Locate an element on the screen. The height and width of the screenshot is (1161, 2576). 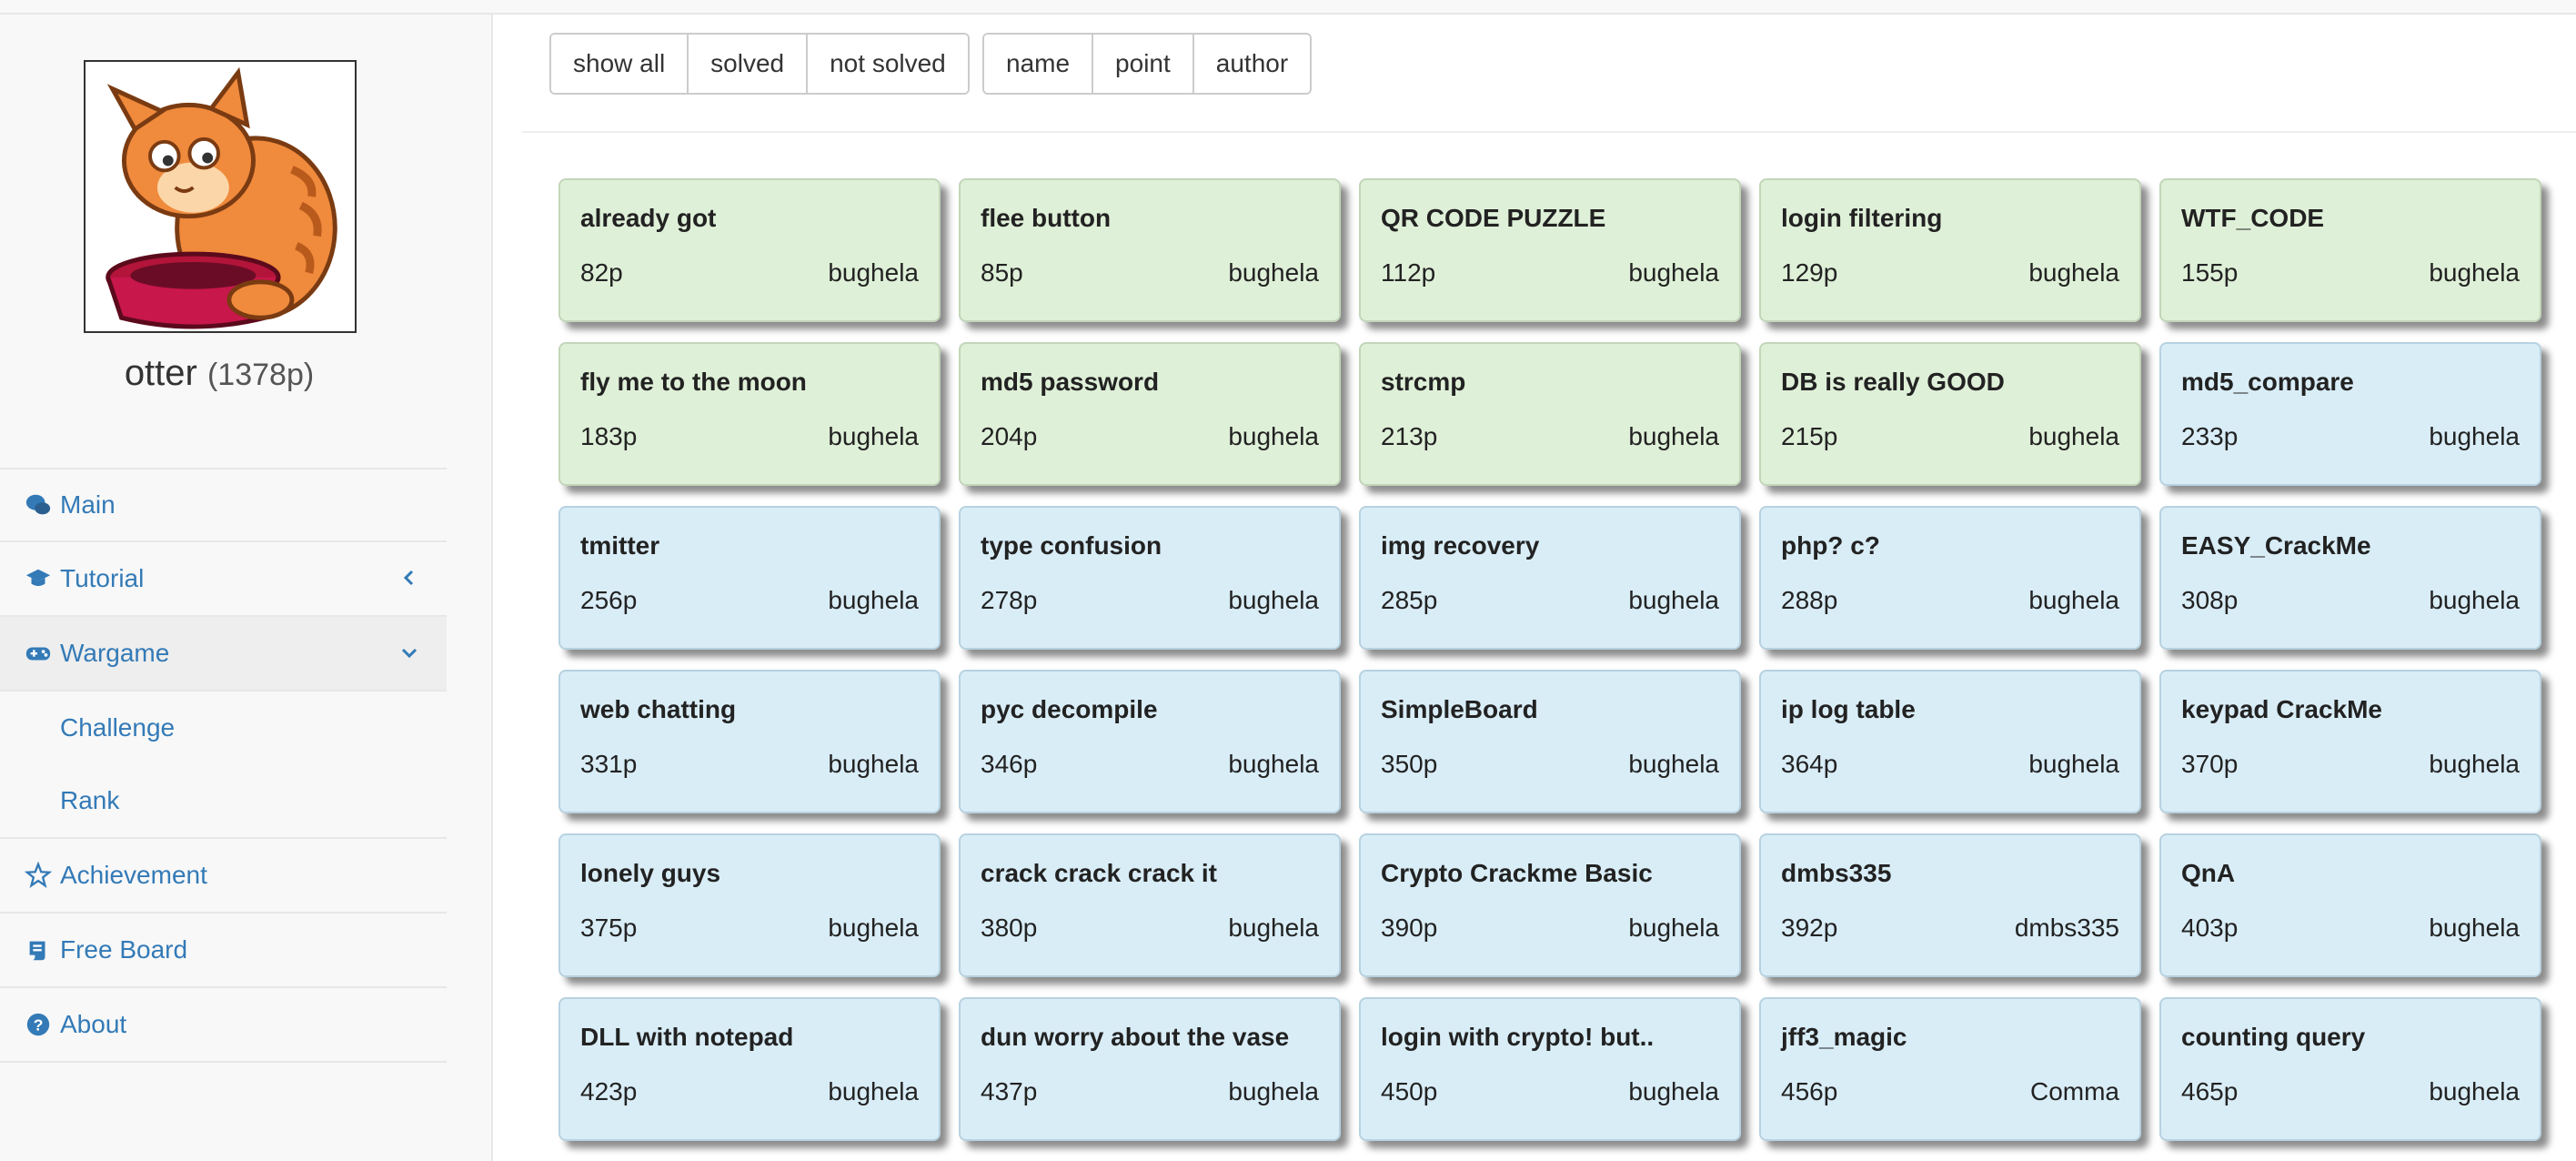
challenge-card: WTF_CODE 155p bughela is located at coordinates (2350, 250).